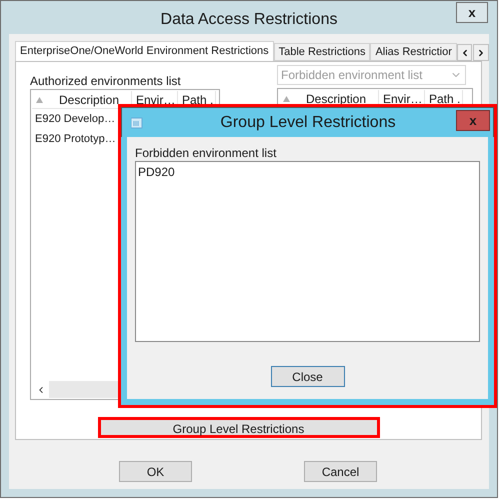 This screenshot has width=499, height=501. What do you see at coordinates (206, 153) in the screenshot?
I see `list-label: Forbidden environment list` at bounding box center [206, 153].